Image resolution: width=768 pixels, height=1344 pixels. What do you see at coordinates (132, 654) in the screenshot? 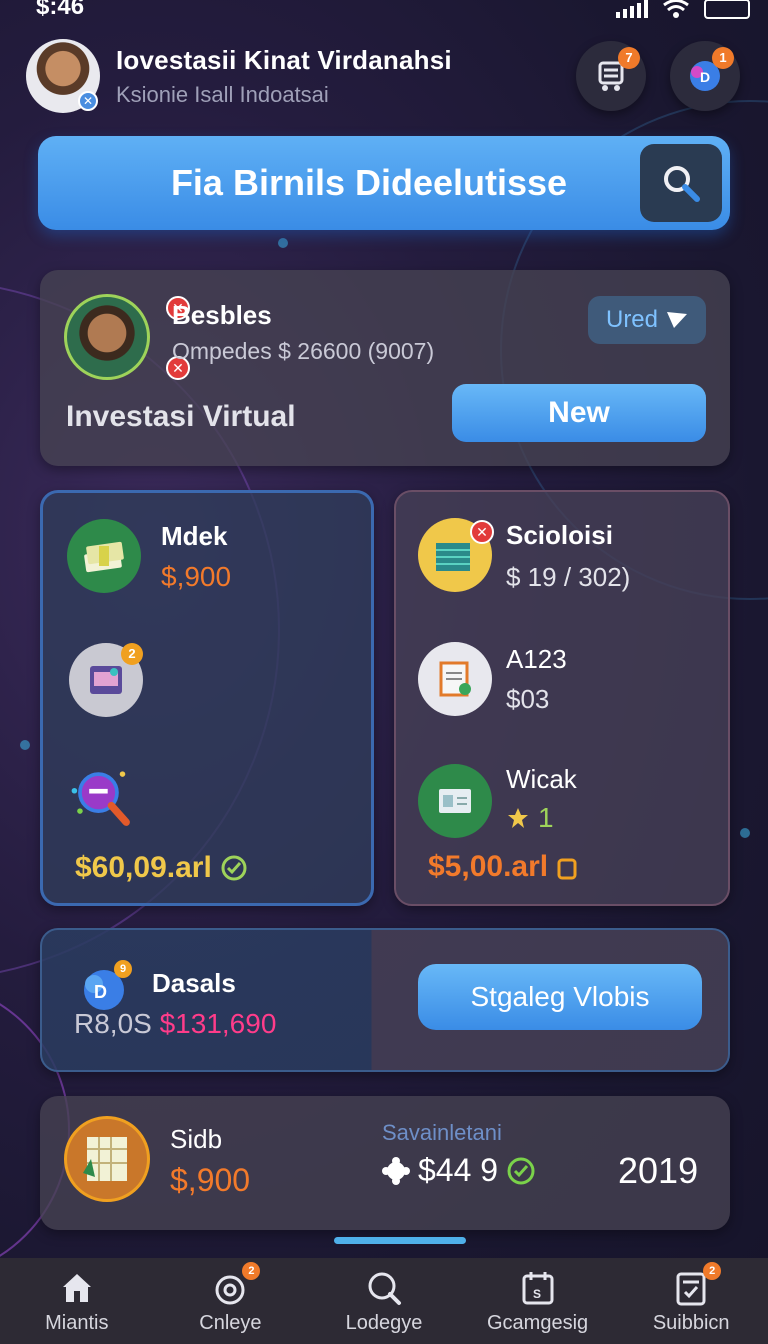
I see `document-badge: 2` at bounding box center [132, 654].